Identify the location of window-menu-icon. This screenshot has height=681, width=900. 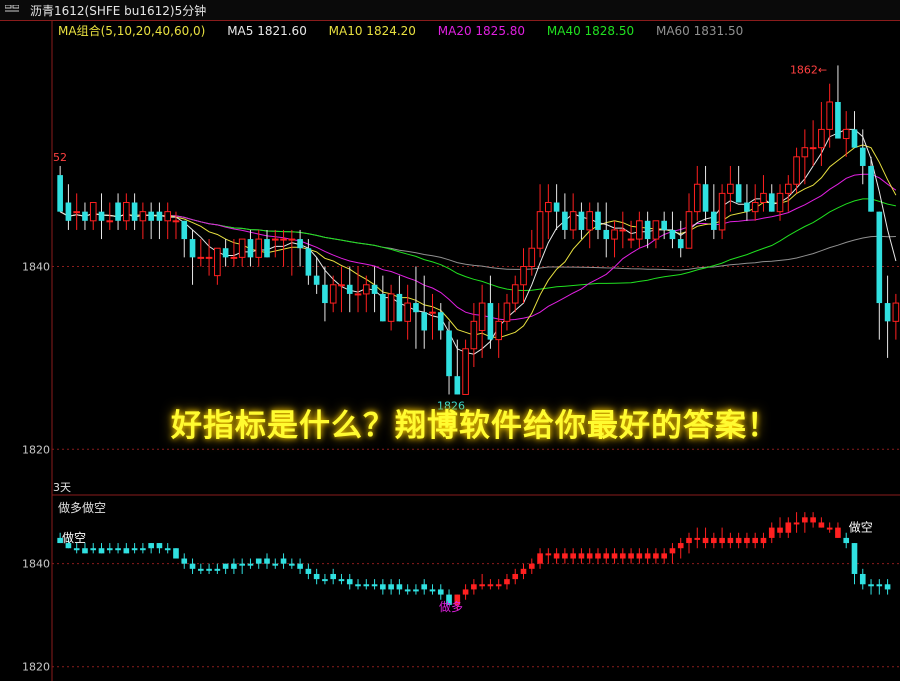
(12, 9).